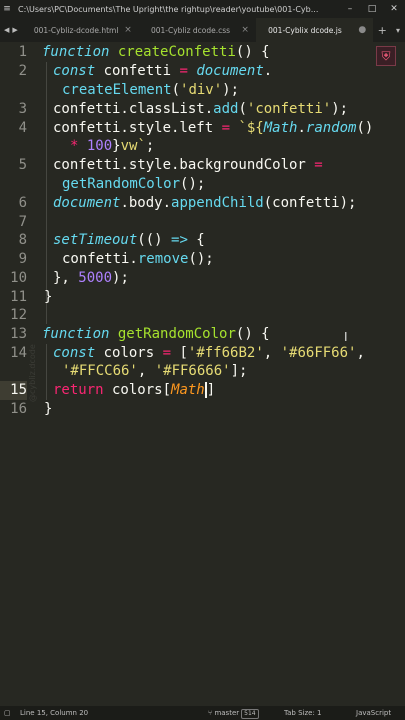 This screenshot has height=720, width=405. What do you see at coordinates (386, 56) in the screenshot?
I see `shield-icon: ⛨` at bounding box center [386, 56].